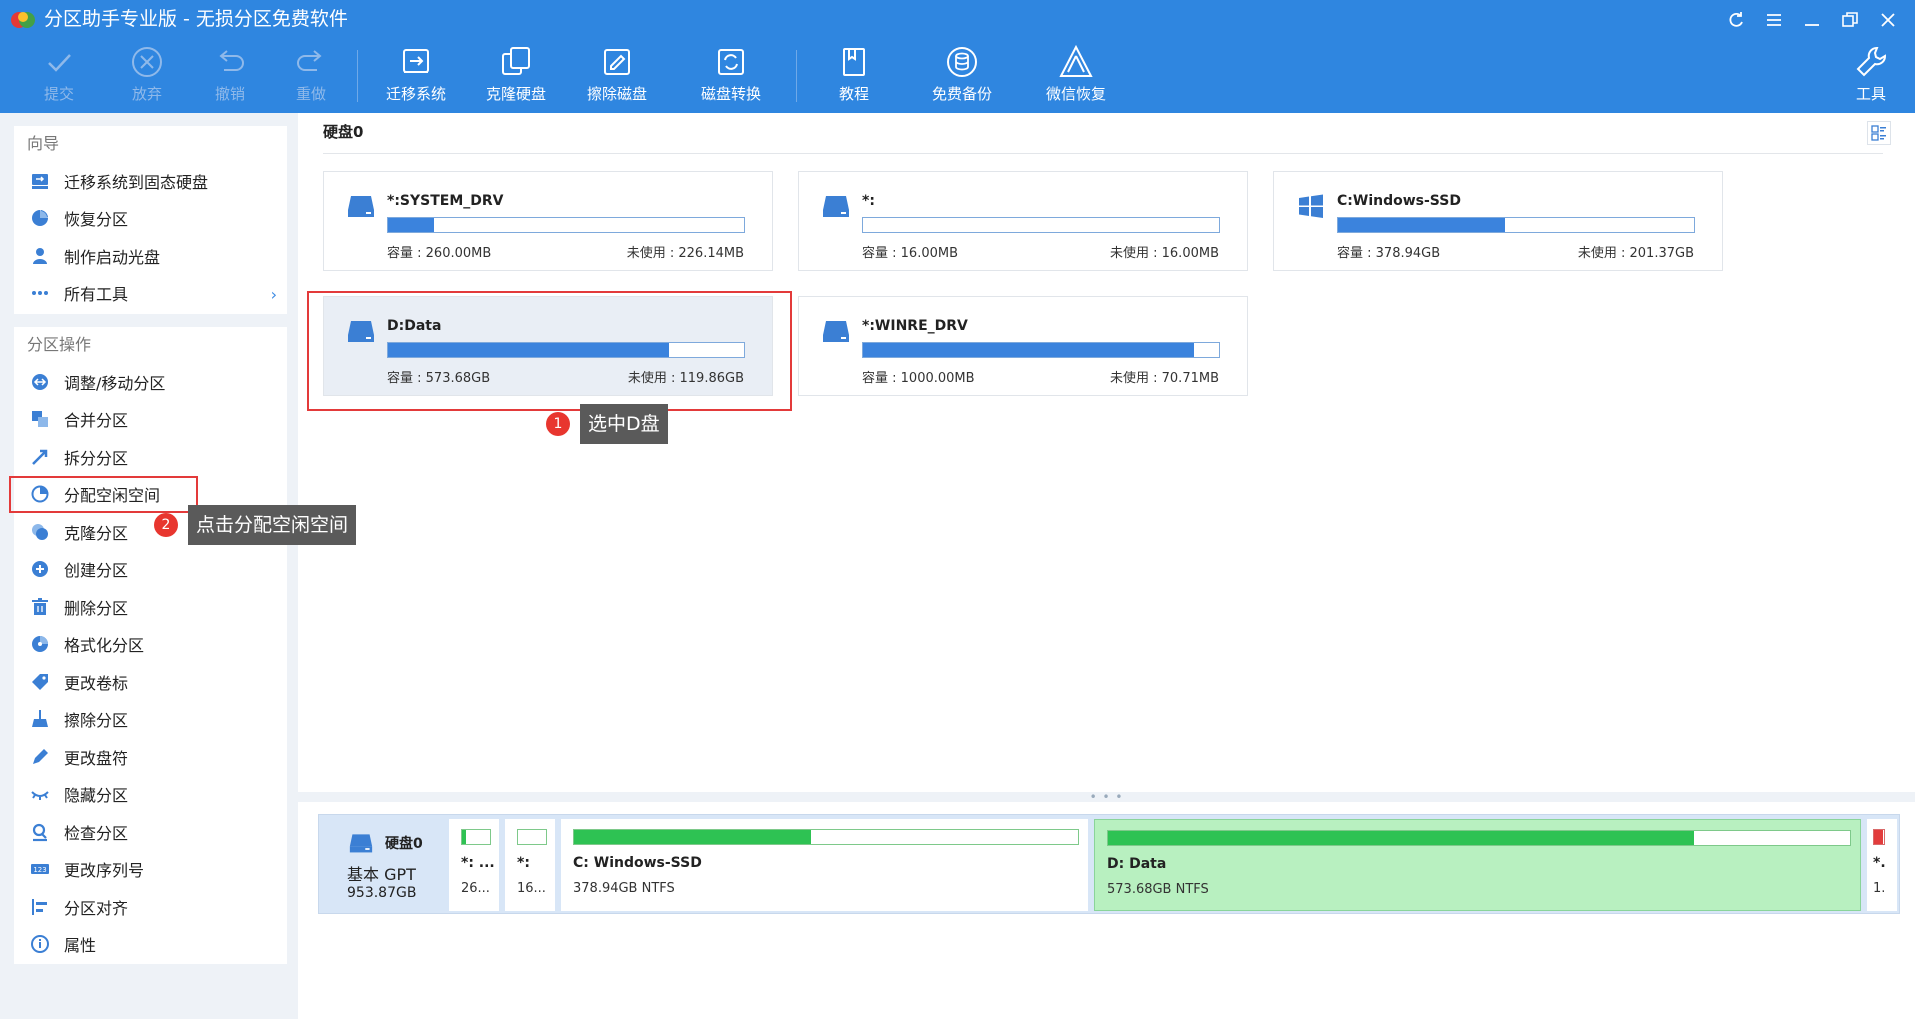 The height and width of the screenshot is (1019, 1915). Describe the element at coordinates (607, 424) in the screenshot. I see `callout-step-1: 1 选中D盘` at that location.